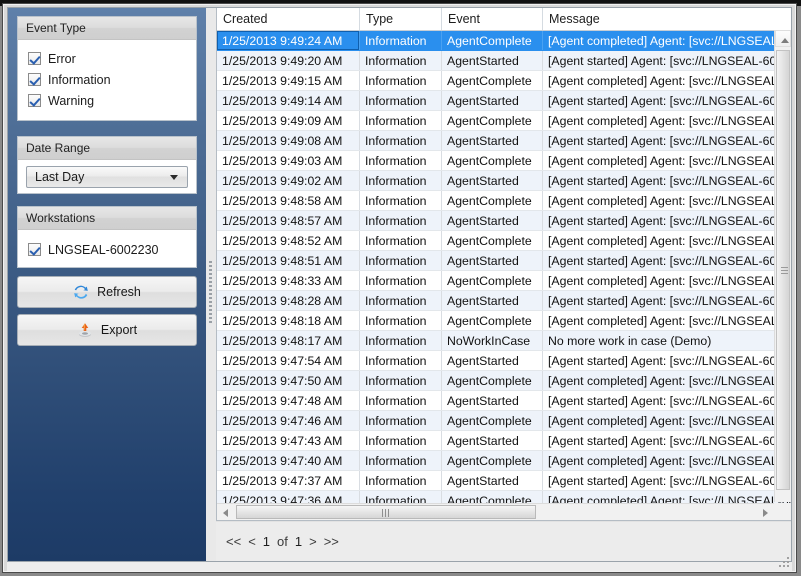 This screenshot has width=801, height=576. What do you see at coordinates (331, 541) in the screenshot?
I see `pager-last-button: >>` at bounding box center [331, 541].